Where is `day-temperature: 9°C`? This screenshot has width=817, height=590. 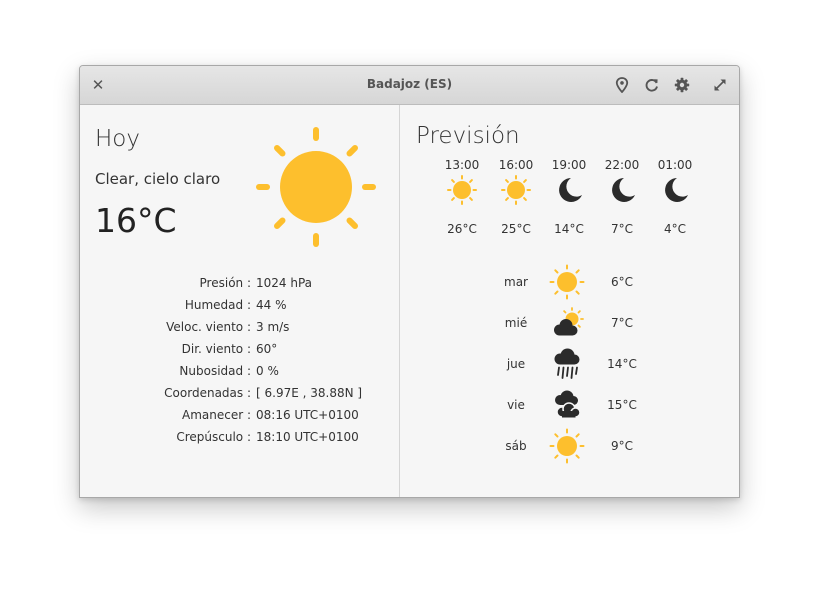 day-temperature: 9°C is located at coordinates (621, 446).